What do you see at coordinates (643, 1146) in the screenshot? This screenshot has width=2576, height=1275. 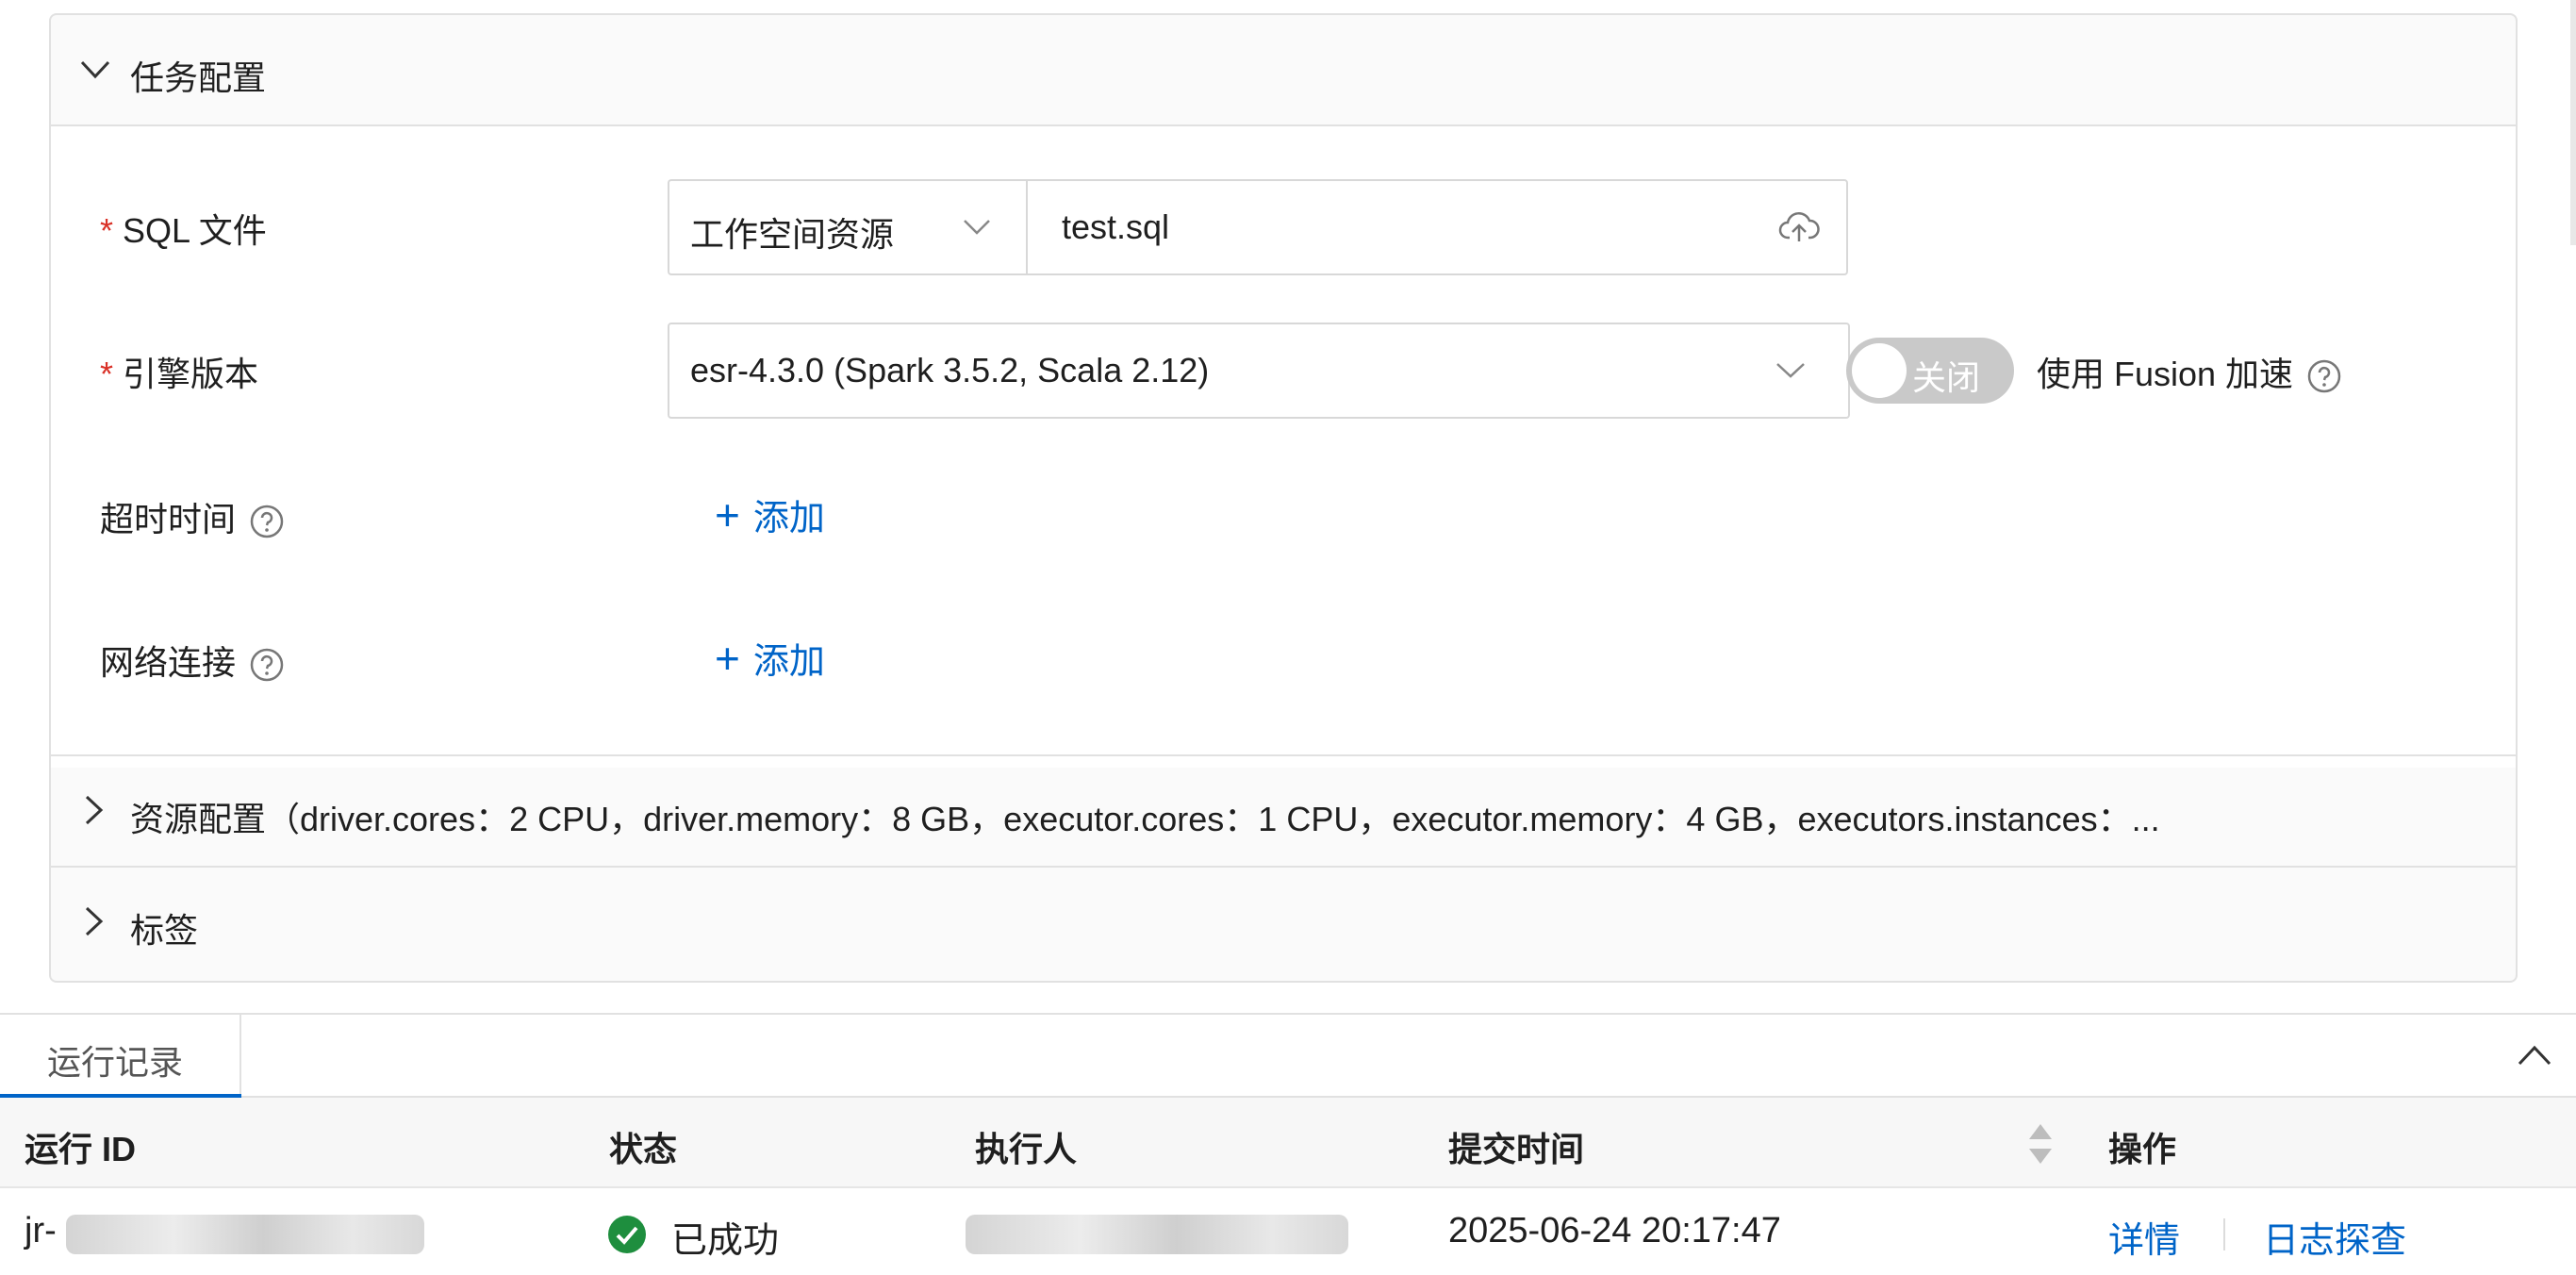 I see `col-status: 状态` at bounding box center [643, 1146].